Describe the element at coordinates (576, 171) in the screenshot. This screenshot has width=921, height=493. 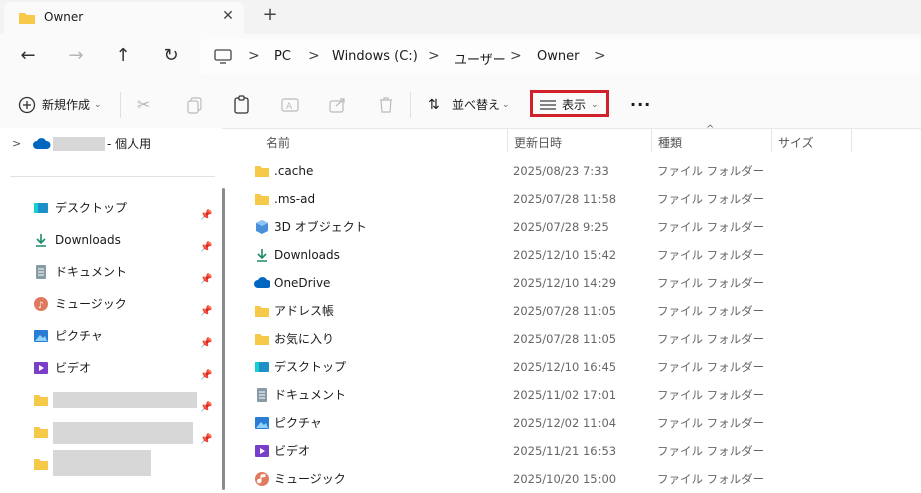
I see `table-row: .cache 2025/08/23 7:33 ファイル フォルダー` at that location.